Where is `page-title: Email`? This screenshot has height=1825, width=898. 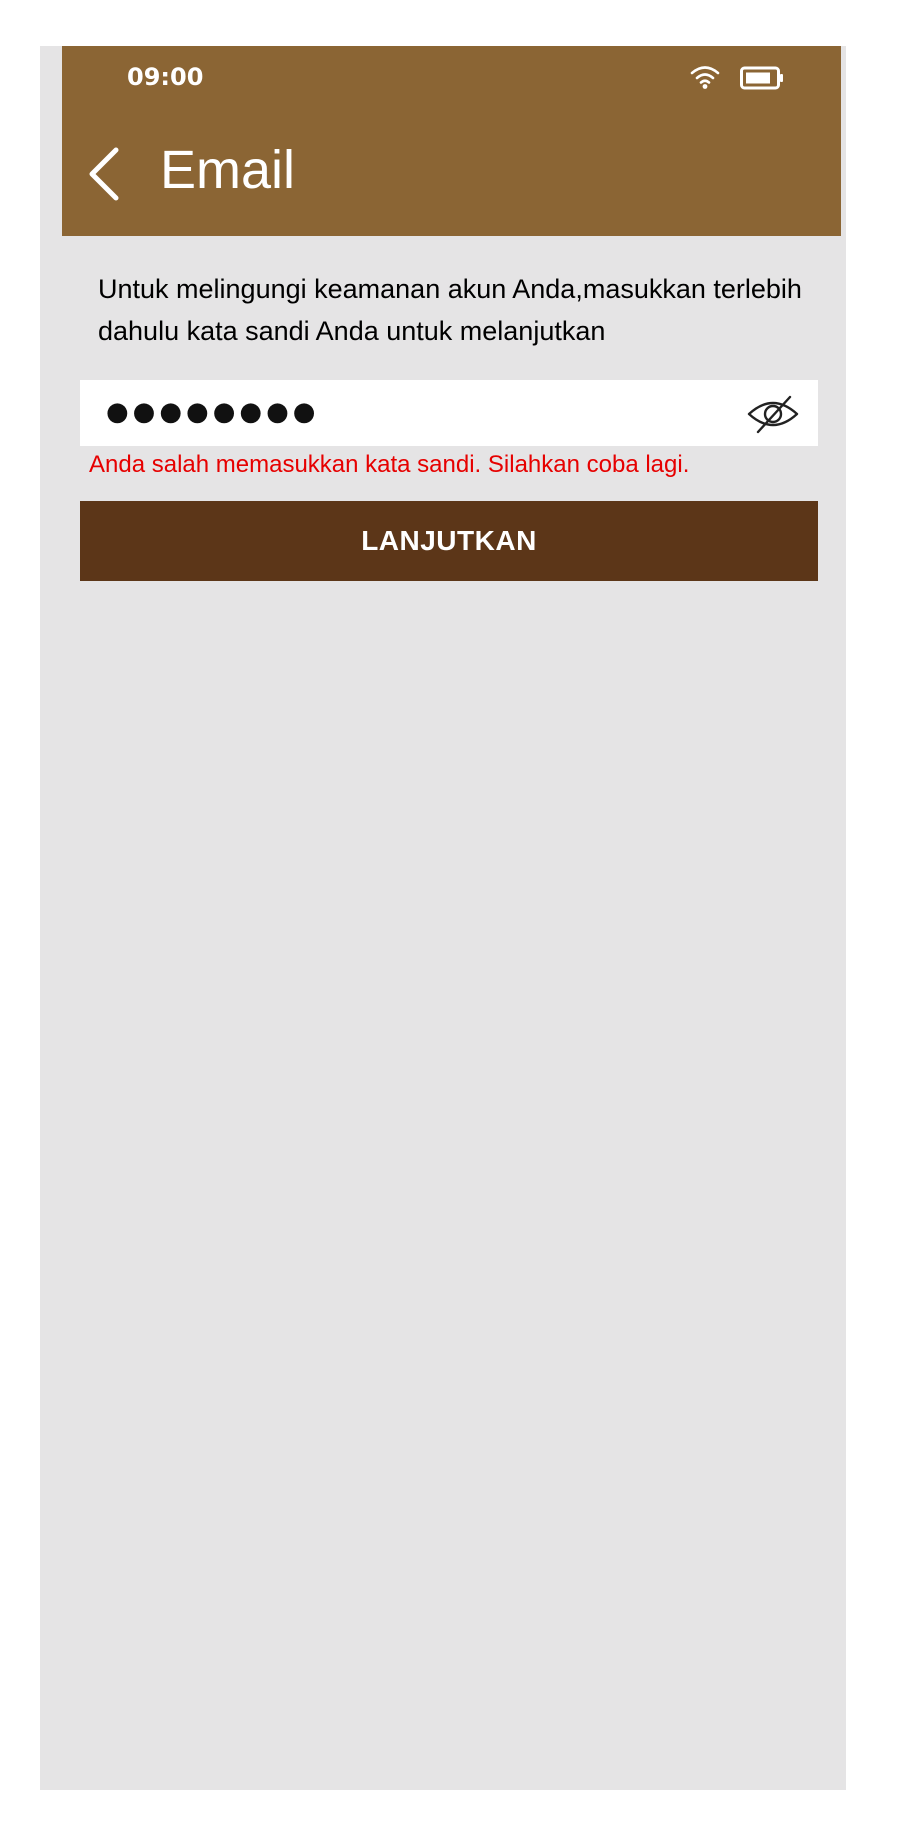
page-title: Email is located at coordinates (228, 170).